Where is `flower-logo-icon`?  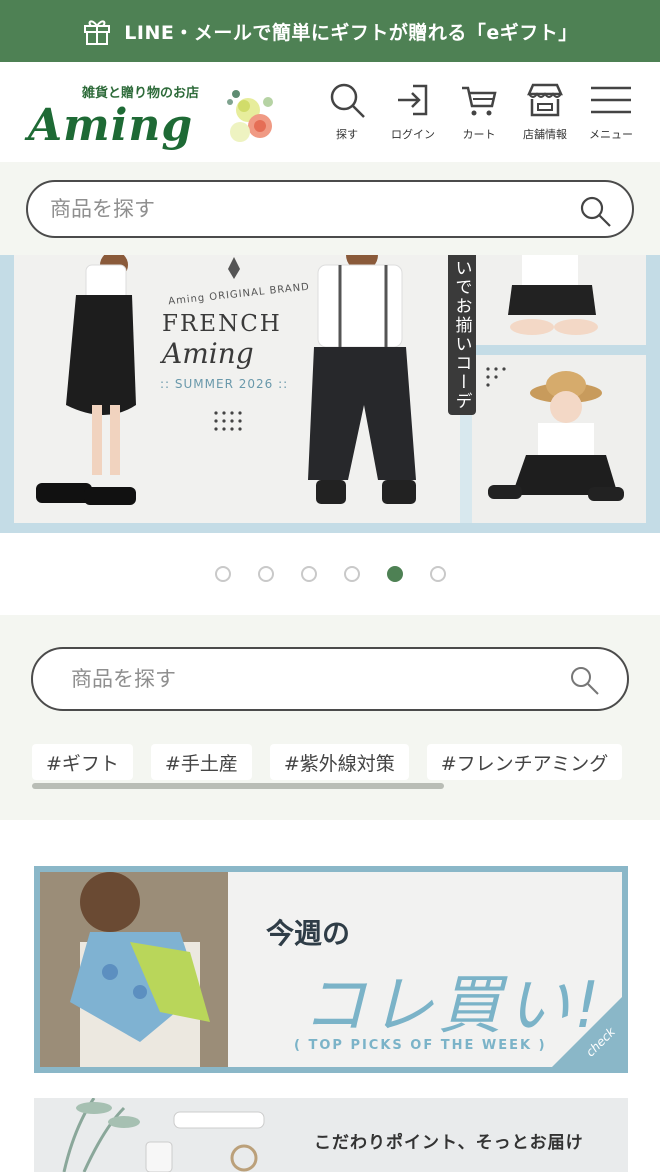 flower-logo-icon is located at coordinates (250, 116).